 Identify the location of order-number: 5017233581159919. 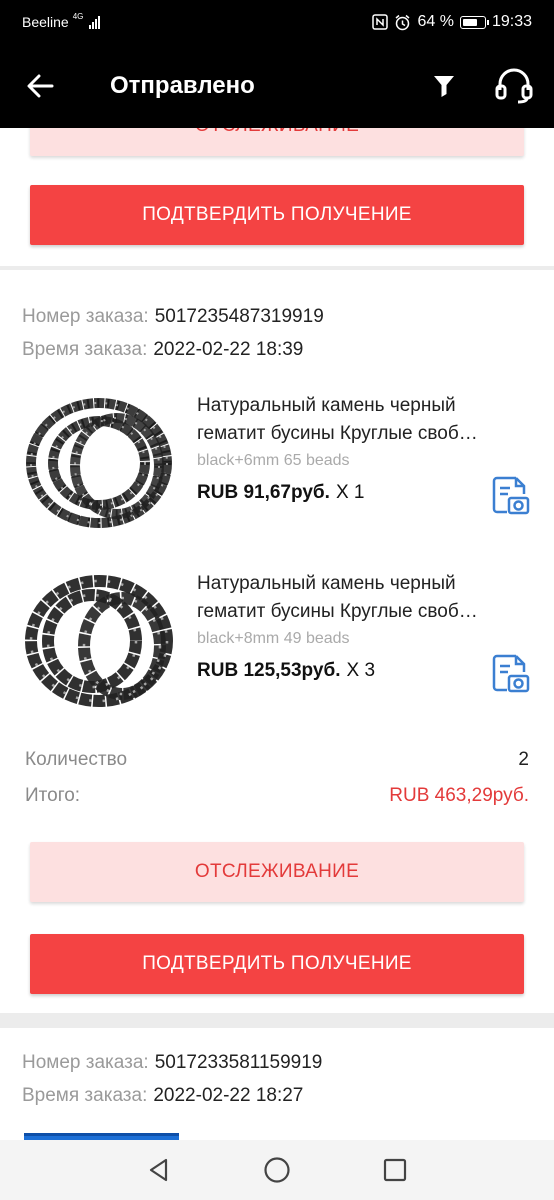
(238, 1062).